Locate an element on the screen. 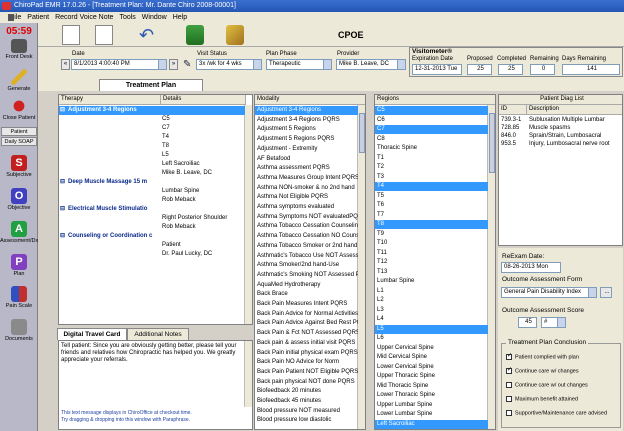 The image size is (624, 431). region-item: T13 is located at coordinates (431, 272).